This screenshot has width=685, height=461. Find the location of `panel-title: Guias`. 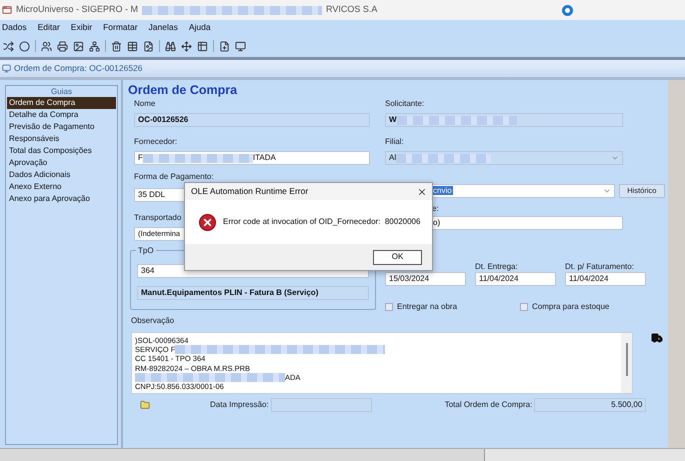

panel-title: Guias is located at coordinates (61, 91).